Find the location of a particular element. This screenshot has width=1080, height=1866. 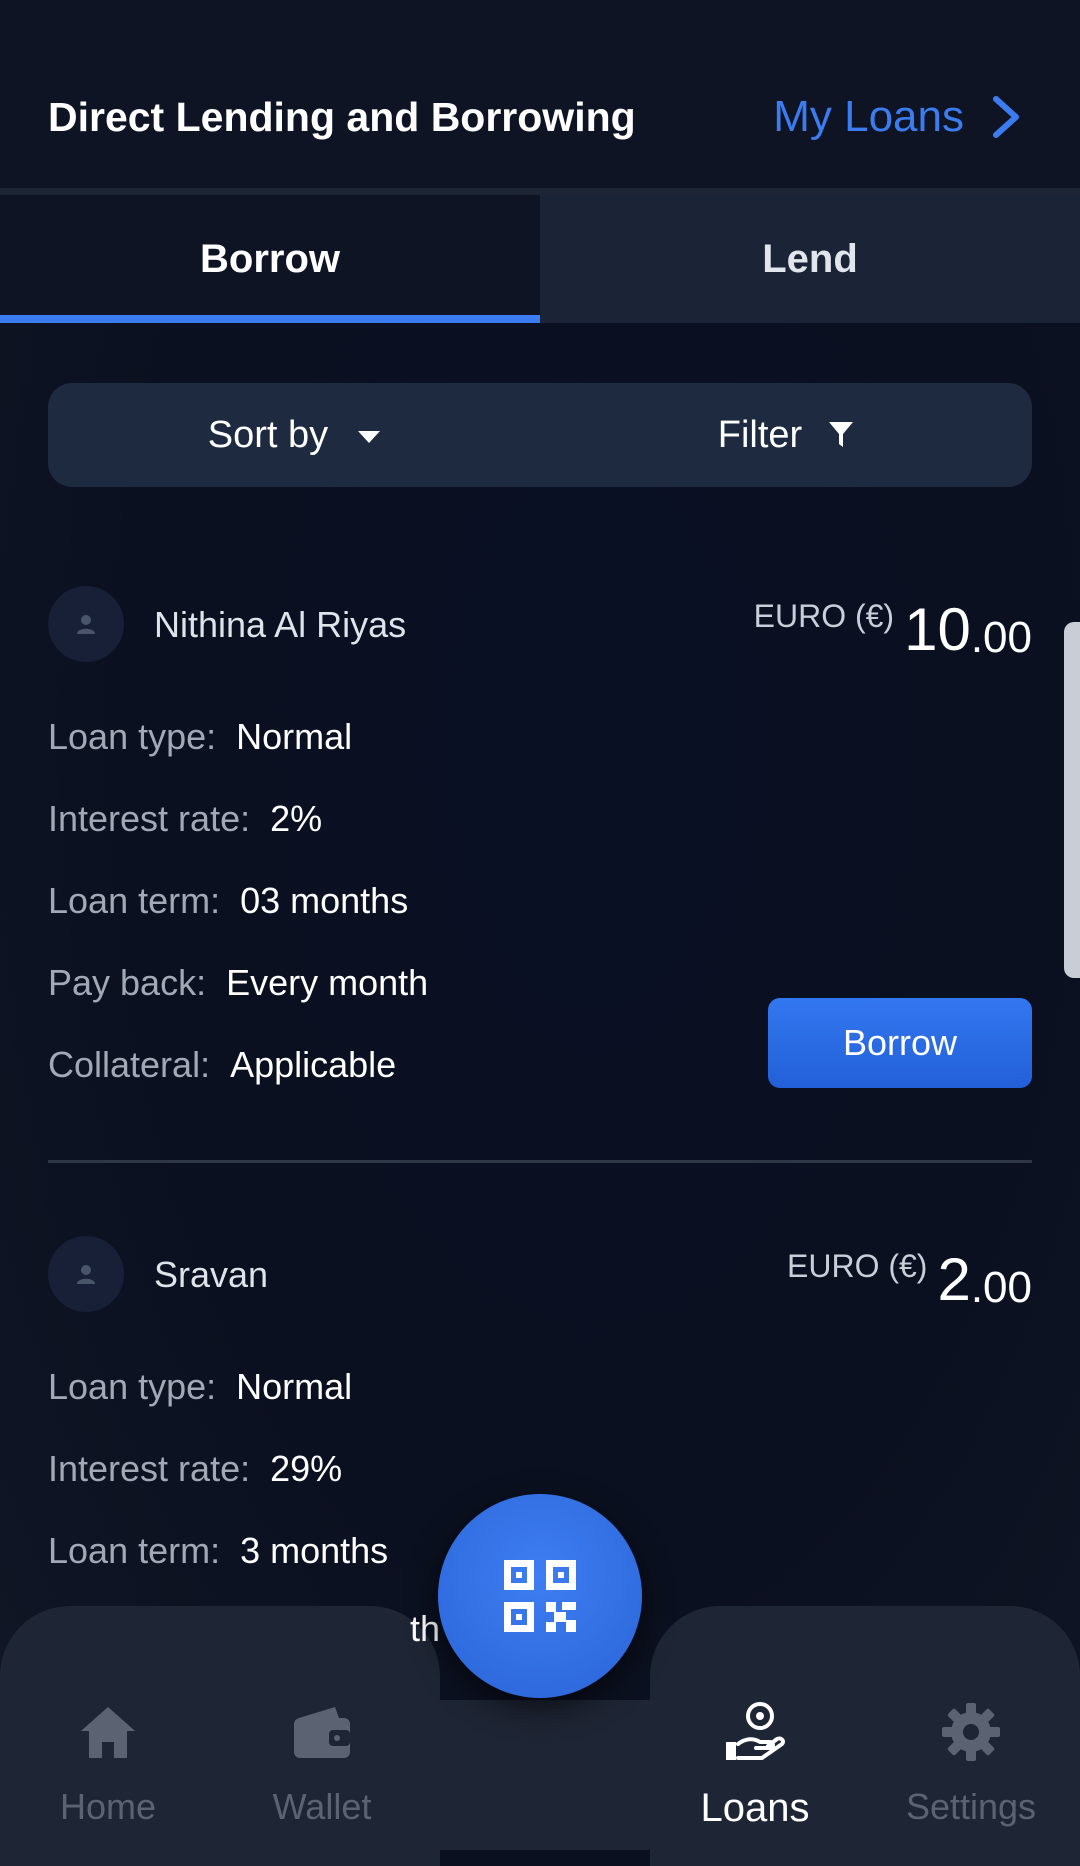

field-label: Pay back: is located at coordinates (127, 982).